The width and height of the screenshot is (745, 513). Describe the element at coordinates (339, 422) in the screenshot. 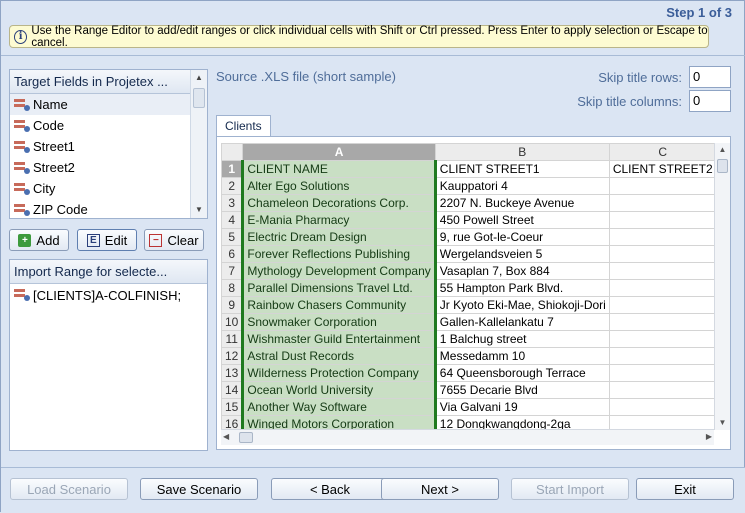

I see `table-cell: Winged Motors Corporation` at that location.